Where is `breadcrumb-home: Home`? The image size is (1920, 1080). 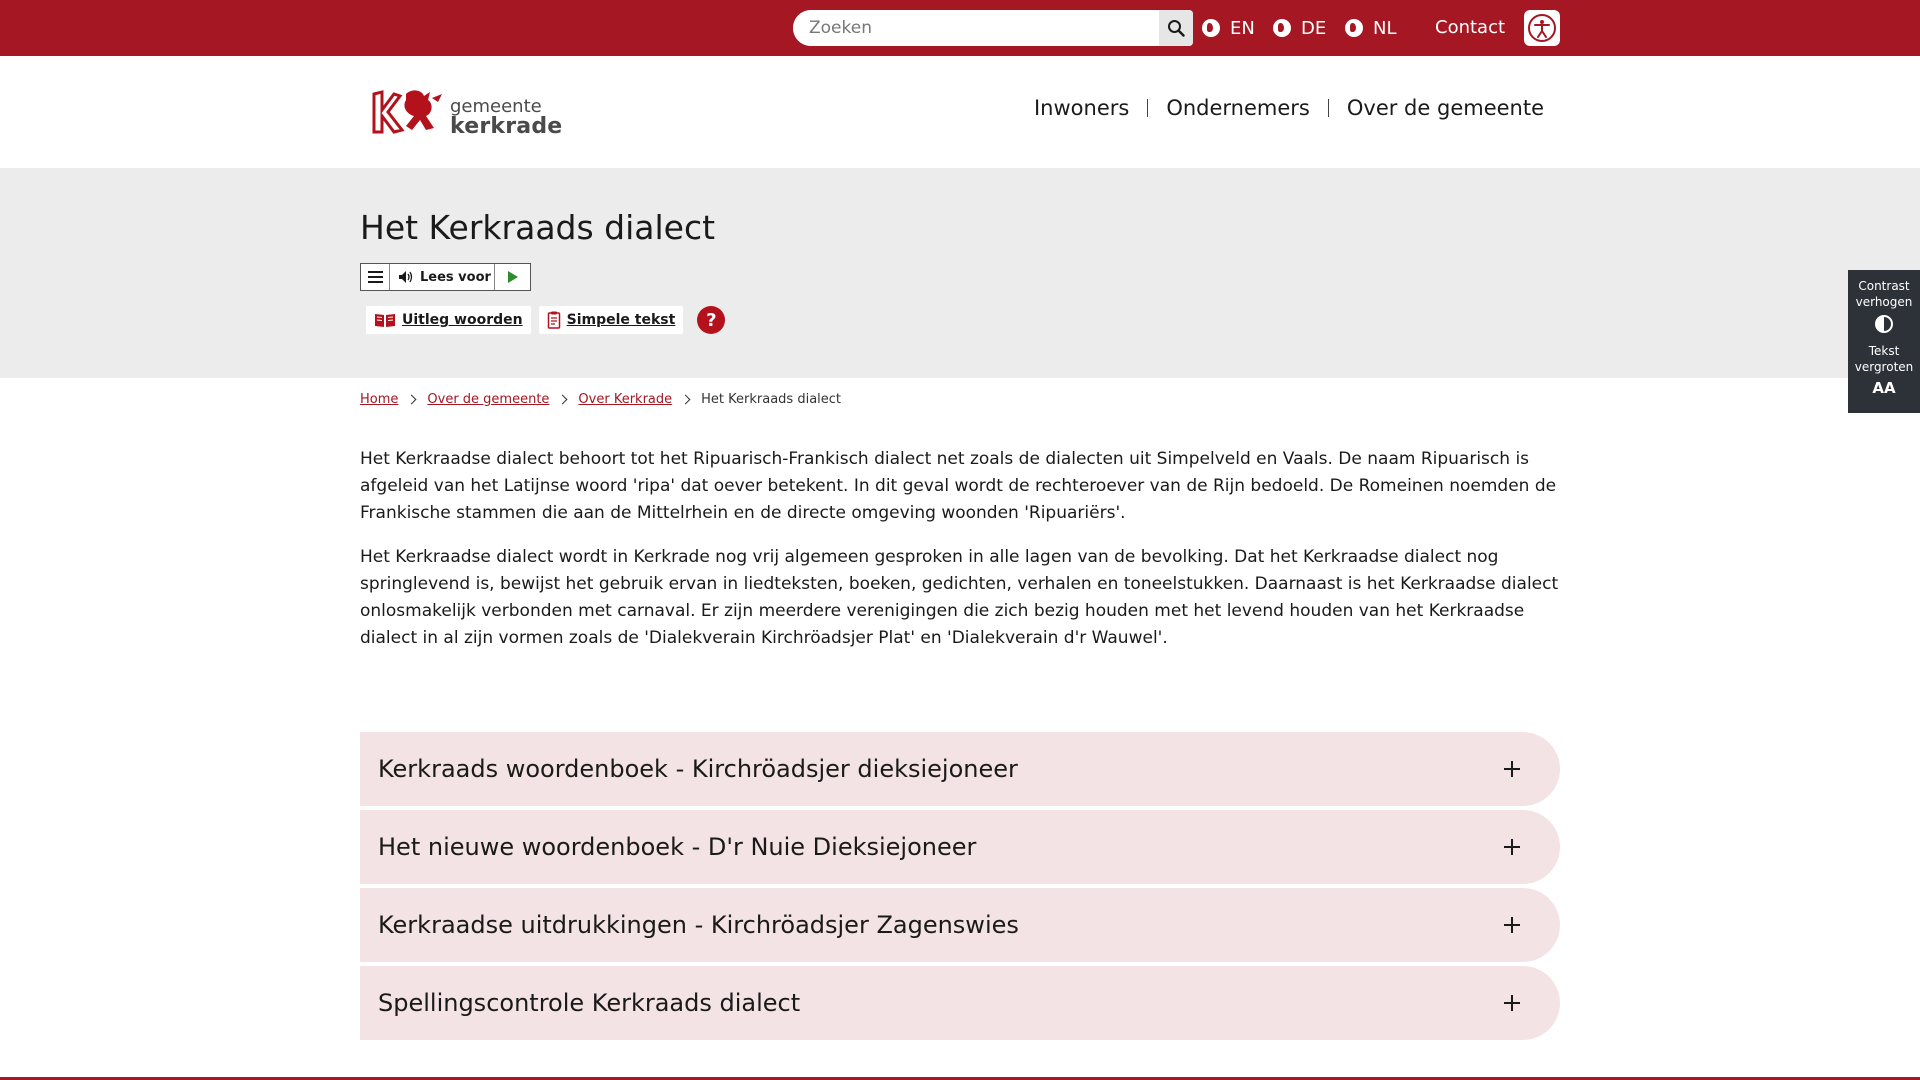 breadcrumb-home: Home is located at coordinates (379, 399).